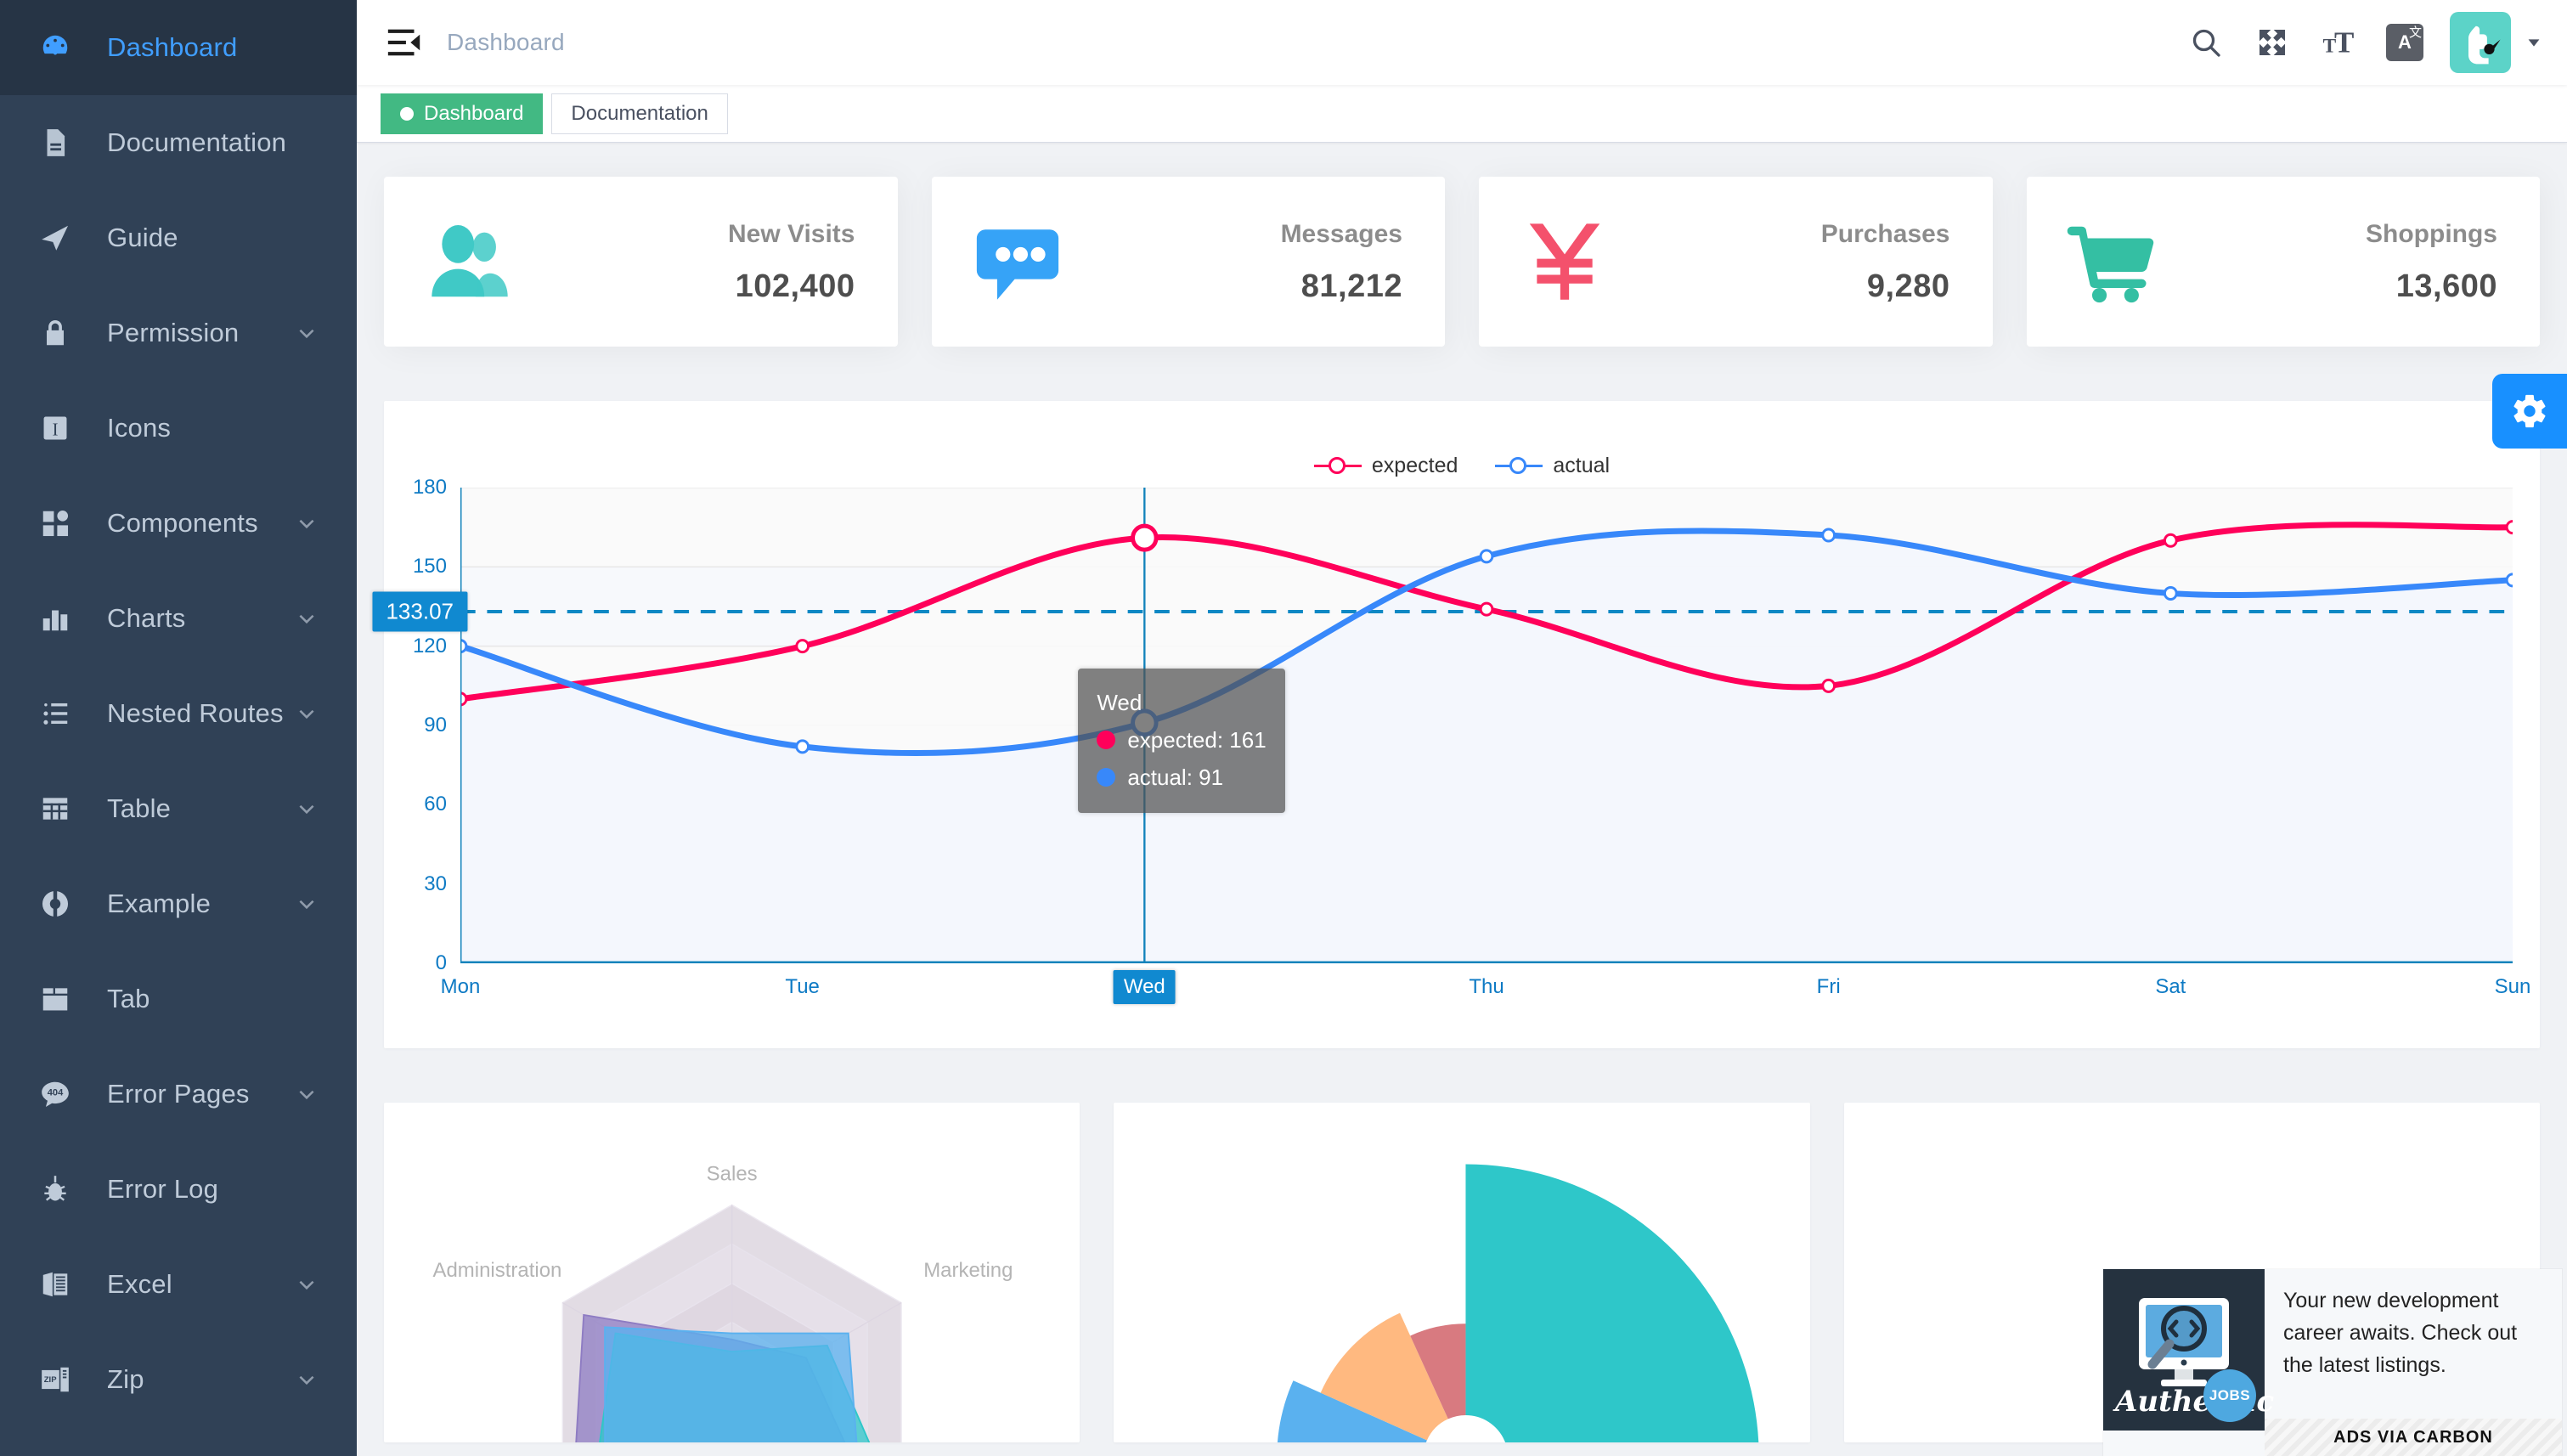 The width and height of the screenshot is (2567, 1456). Describe the element at coordinates (126, 1379) in the screenshot. I see `sidebar-item-label: Zip` at that location.